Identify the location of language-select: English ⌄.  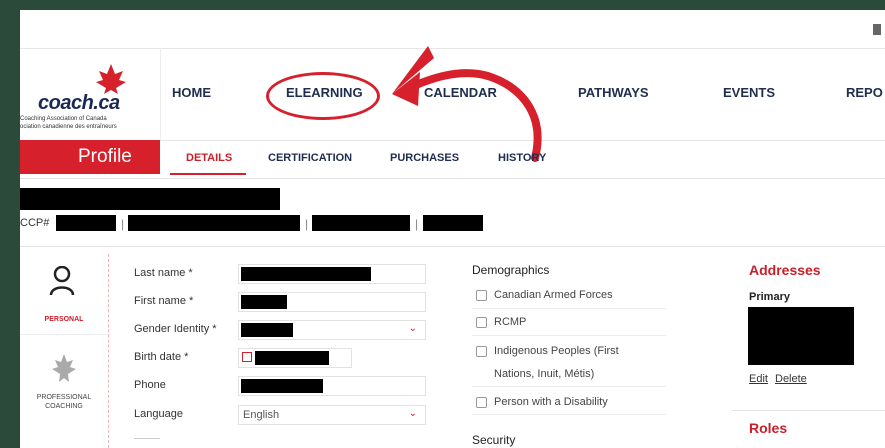
(332, 415).